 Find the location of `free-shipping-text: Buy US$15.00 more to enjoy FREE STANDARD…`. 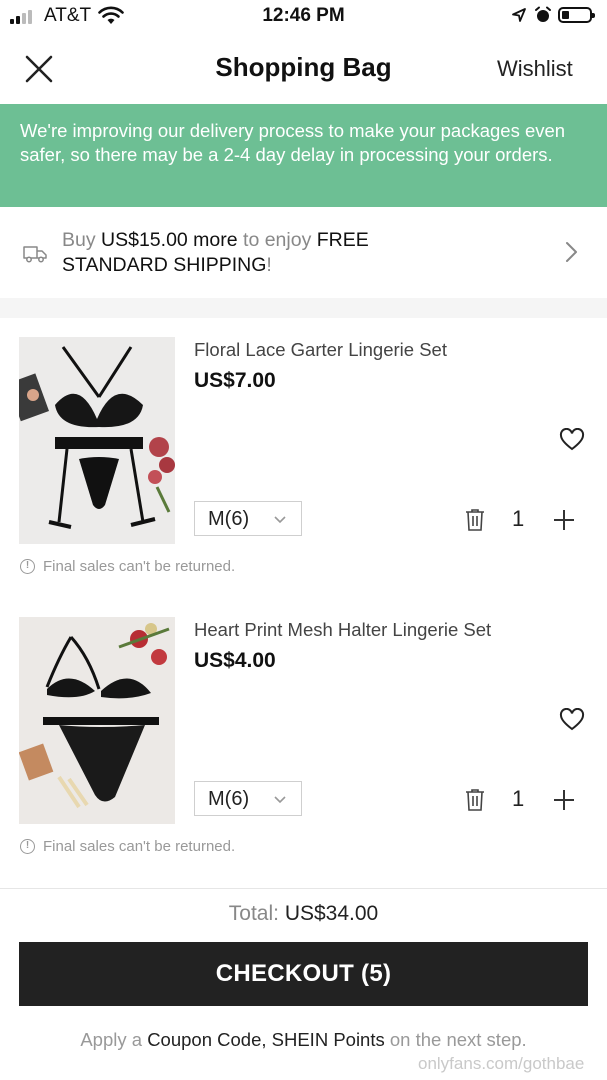

free-shipping-text: Buy US$15.00 more to enjoy FREE STANDARD… is located at coordinates (302, 253).